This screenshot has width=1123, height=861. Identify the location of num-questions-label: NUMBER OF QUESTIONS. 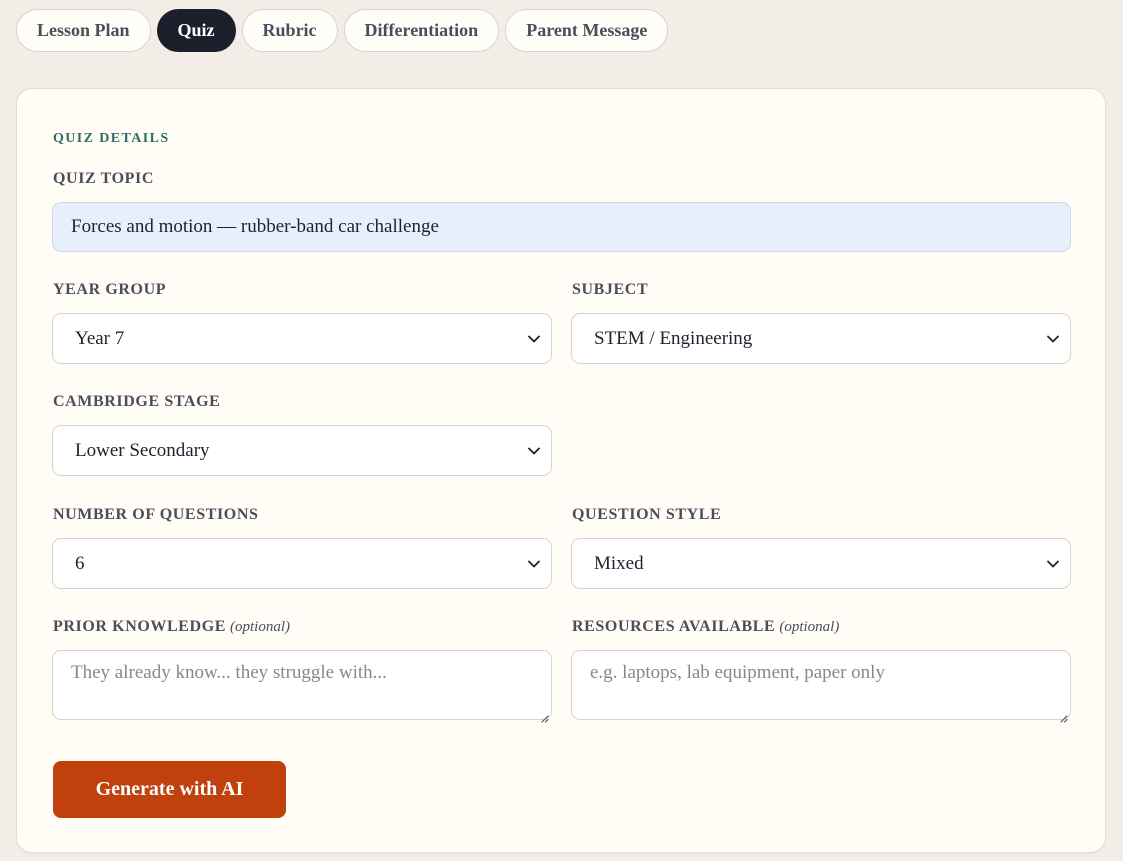
(156, 514).